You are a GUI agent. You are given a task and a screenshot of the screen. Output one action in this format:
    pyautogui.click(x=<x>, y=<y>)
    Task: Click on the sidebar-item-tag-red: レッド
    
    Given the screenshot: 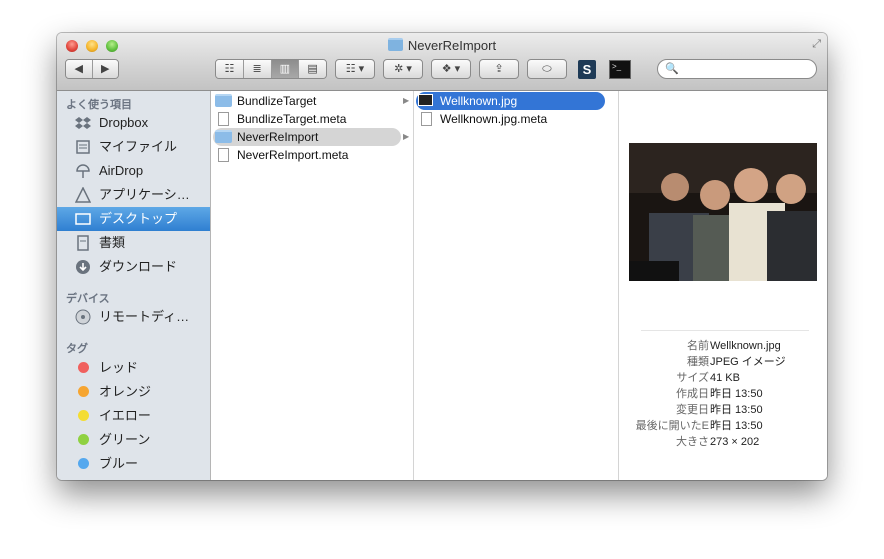 What is the action you would take?
    pyautogui.click(x=133, y=368)
    